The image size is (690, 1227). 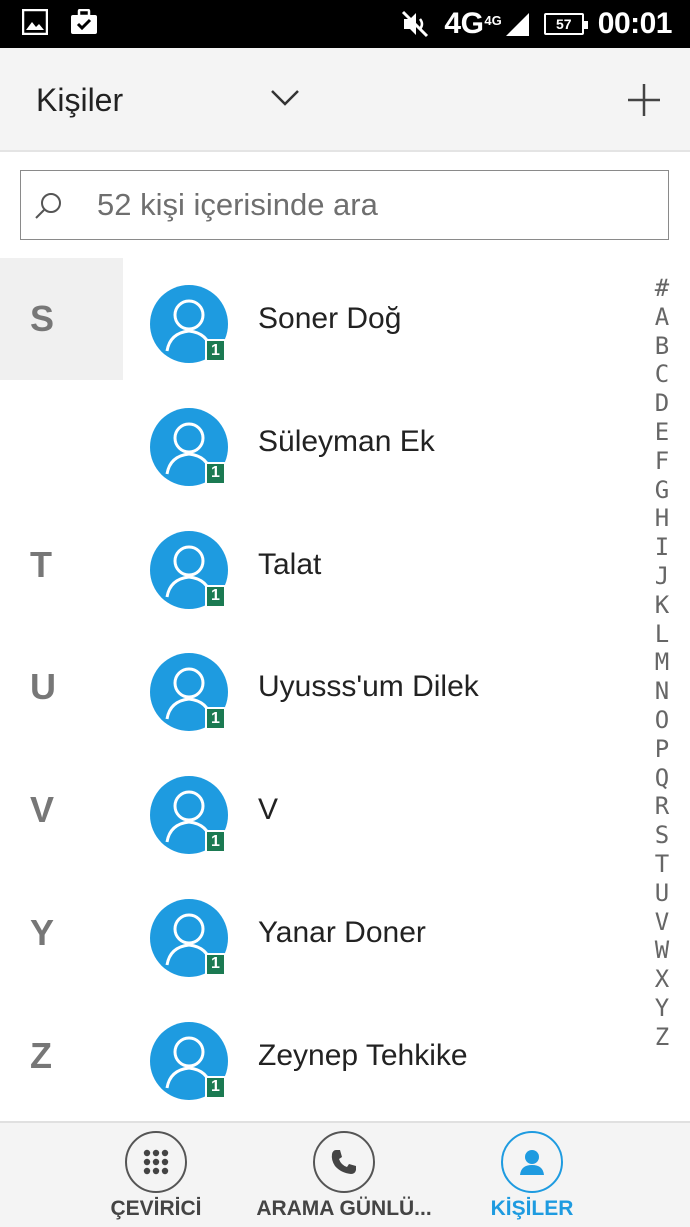 I want to click on list-item: U 1 Uyusss'um Dilek, so click(x=320, y=687).